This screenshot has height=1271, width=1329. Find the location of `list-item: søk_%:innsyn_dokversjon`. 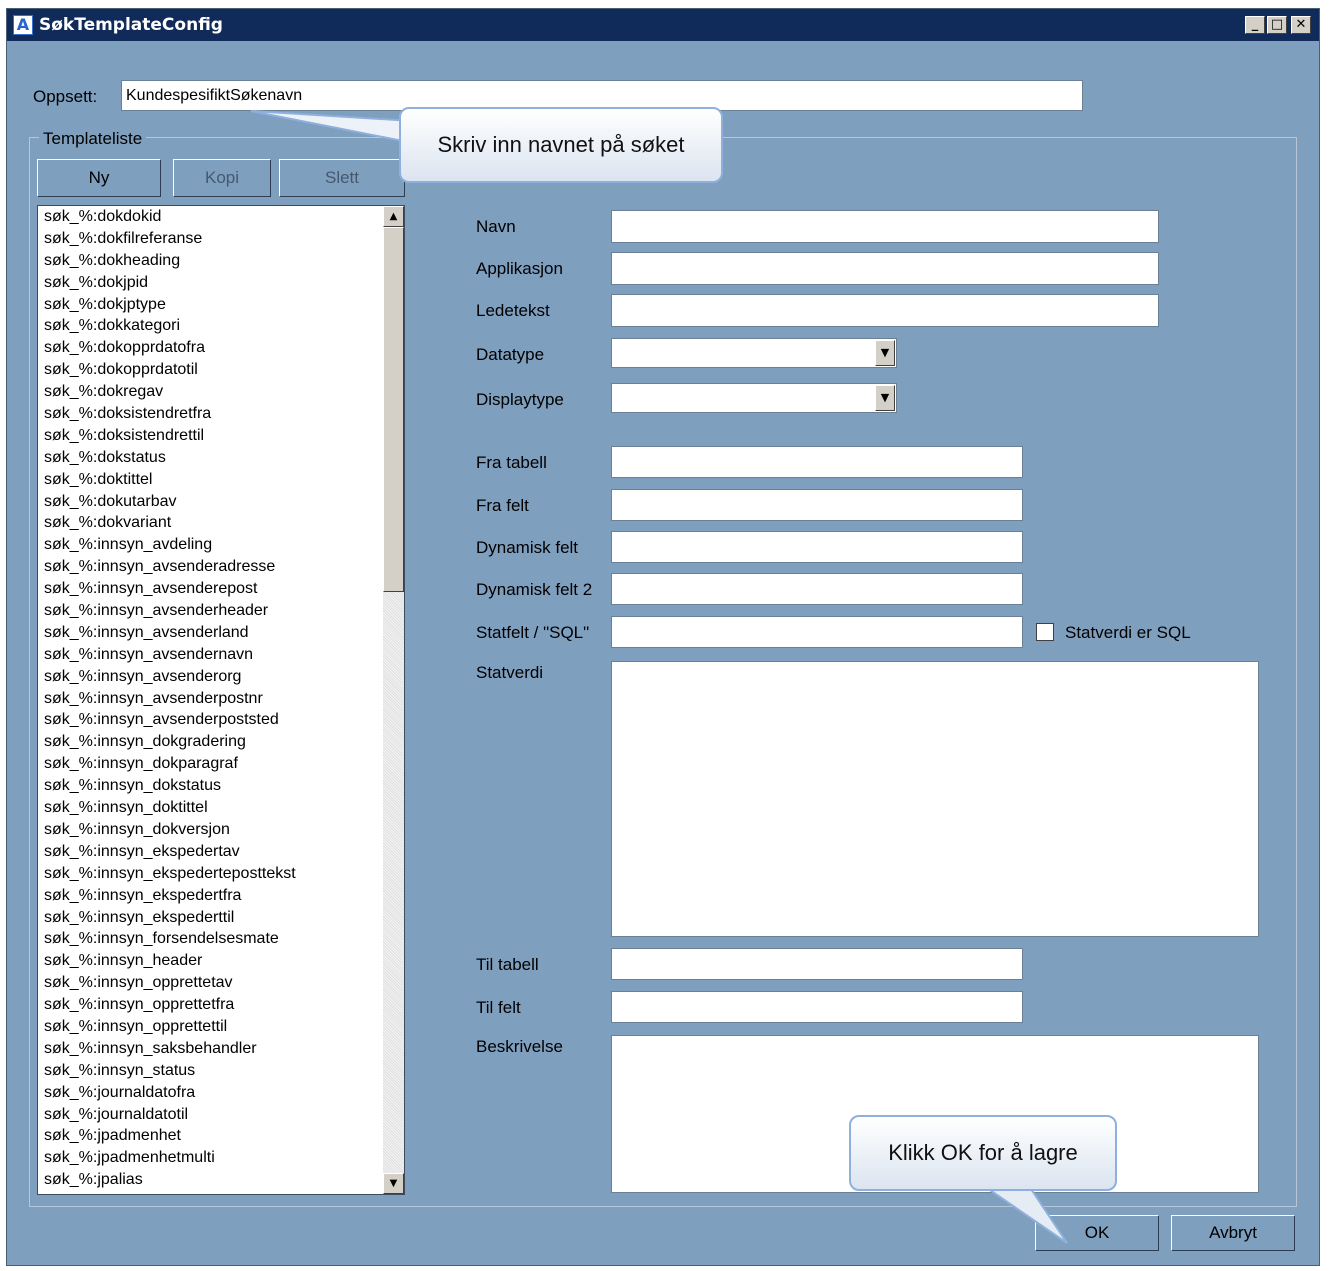

list-item: søk_%:innsyn_dokversjon is located at coordinates (224, 831).